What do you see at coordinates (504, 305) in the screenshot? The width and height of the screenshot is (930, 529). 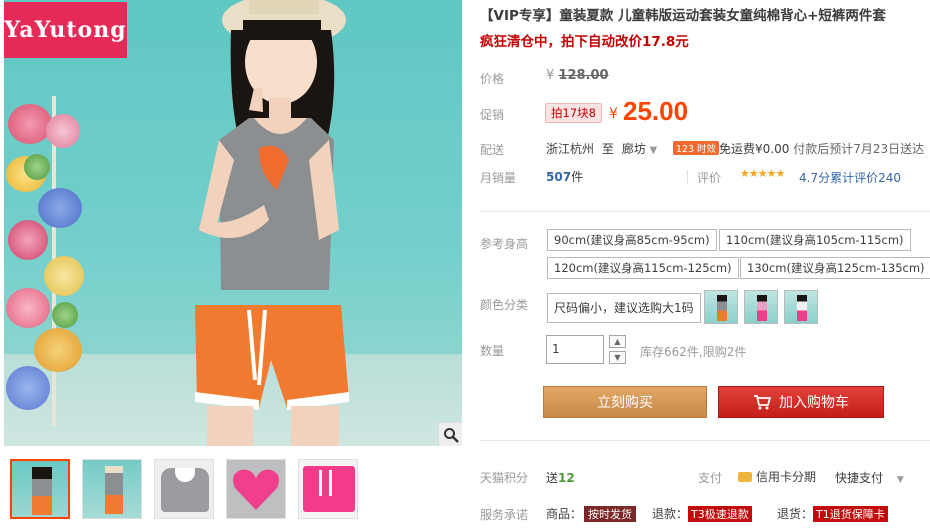 I see `color-label: 颜色分类` at bounding box center [504, 305].